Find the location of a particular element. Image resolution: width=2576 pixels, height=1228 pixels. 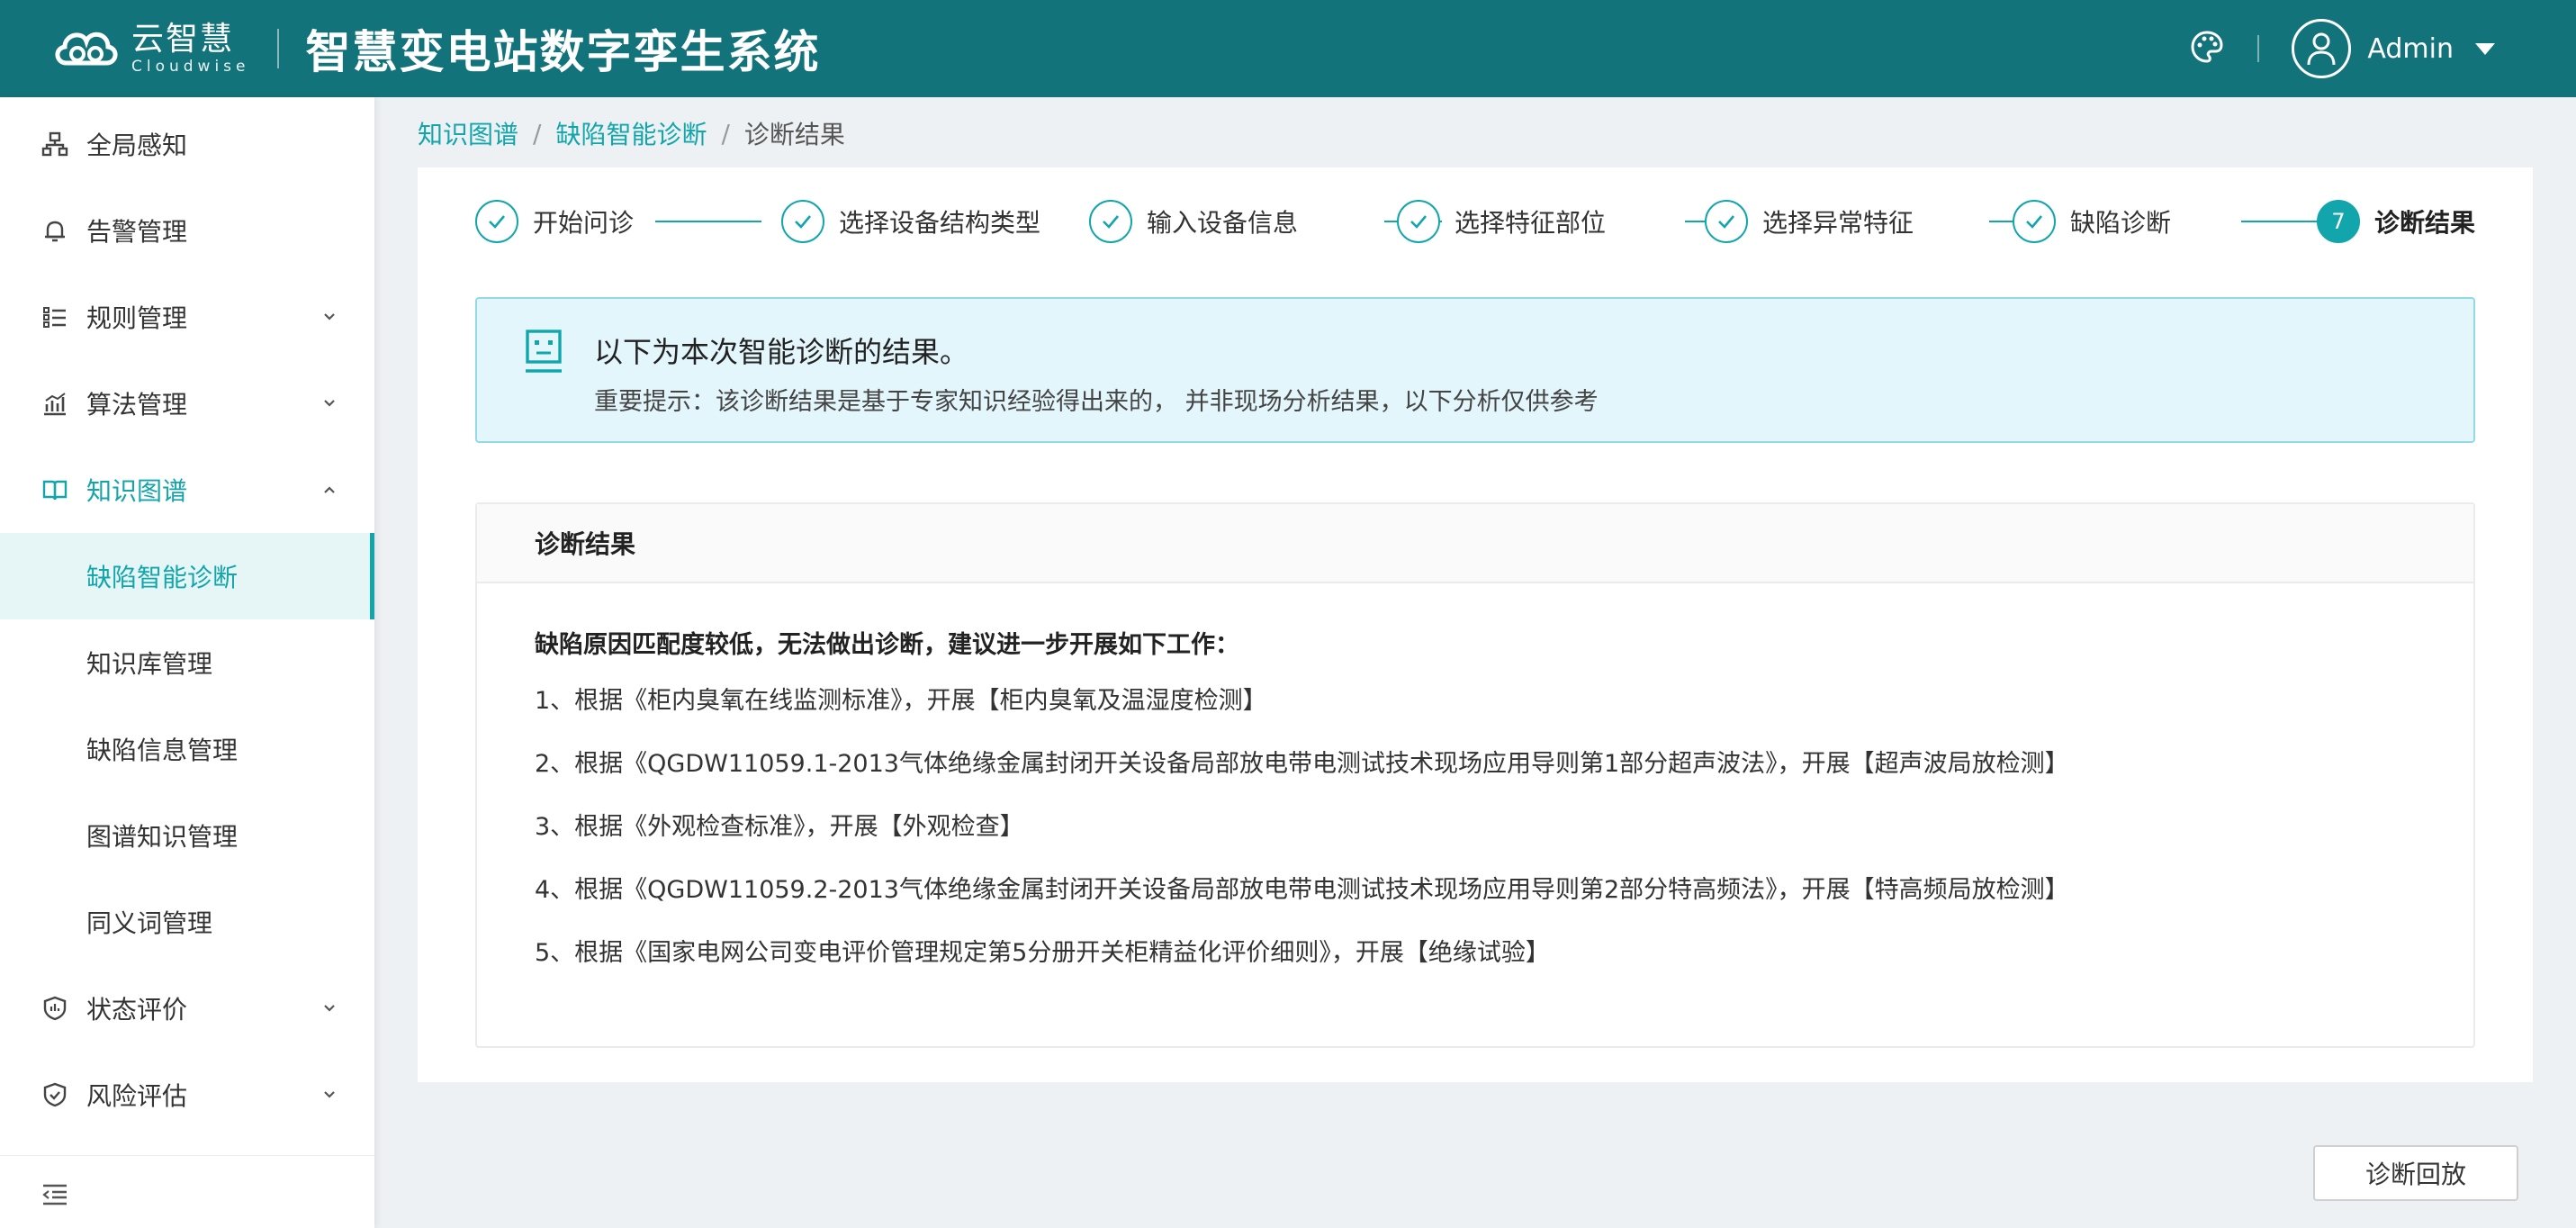

sidebar-item-rule-management: 规则管理 is located at coordinates (187, 317).